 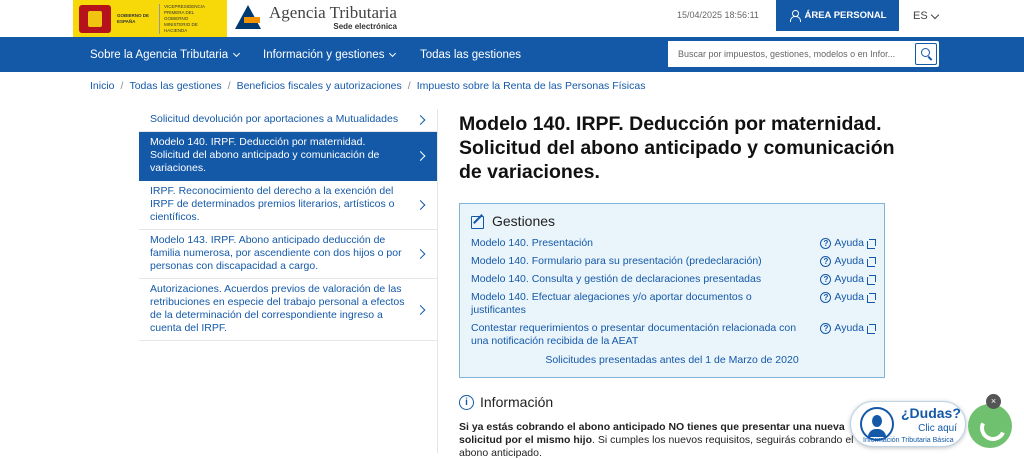 I want to click on nav-item-informacion: Información y gestiones, so click(x=330, y=54).